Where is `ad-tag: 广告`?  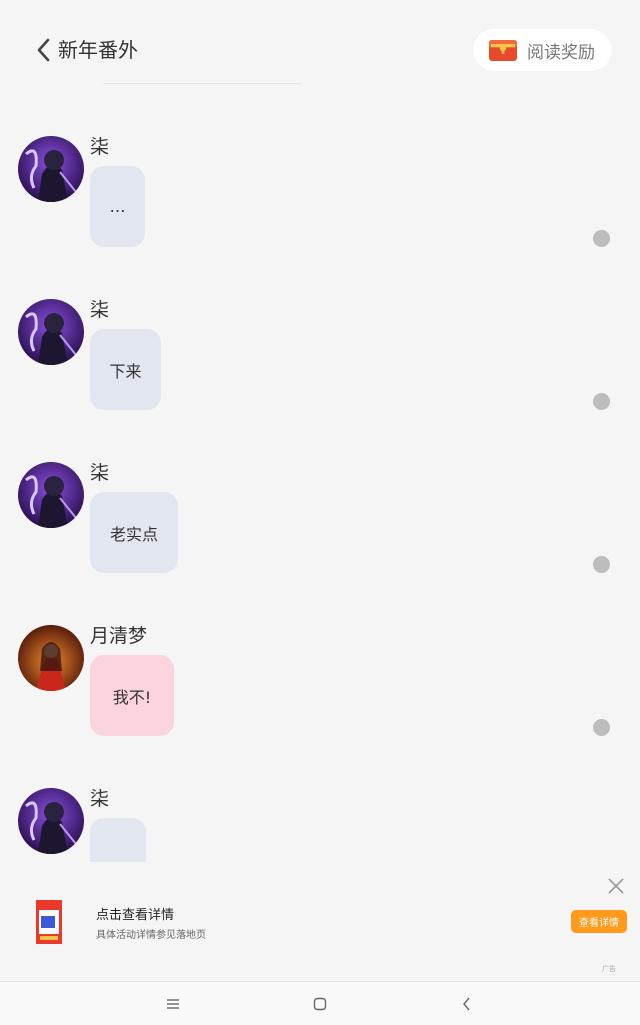 ad-tag: 广告 is located at coordinates (609, 969).